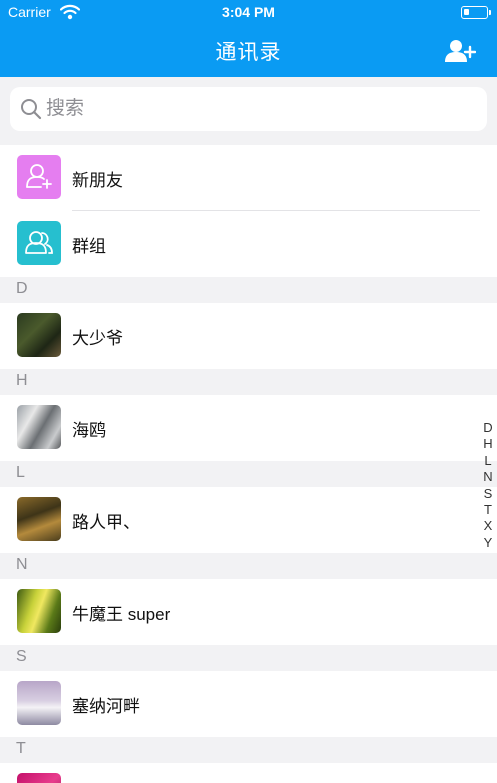 This screenshot has width=497, height=783. Describe the element at coordinates (488, 543) in the screenshot. I see `index-letter-y: Y` at that location.